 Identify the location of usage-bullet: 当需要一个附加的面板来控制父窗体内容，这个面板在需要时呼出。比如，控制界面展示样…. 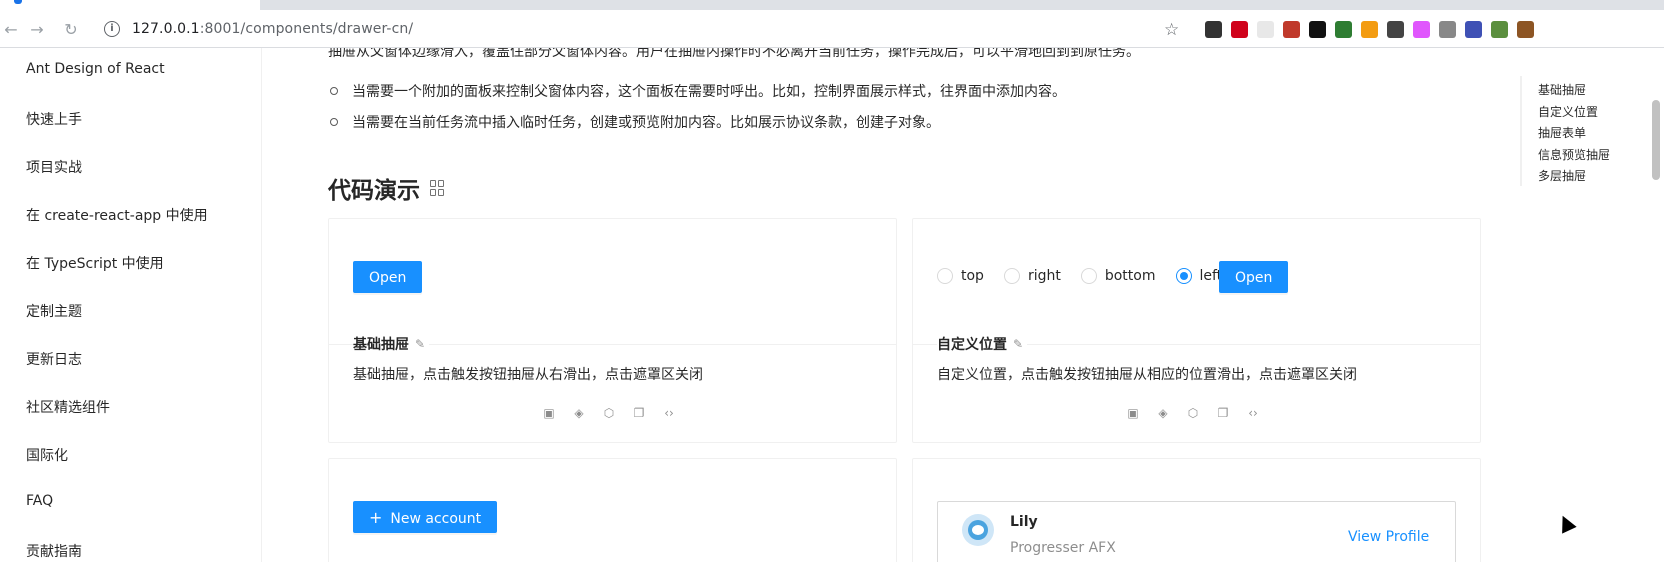
(698, 91).